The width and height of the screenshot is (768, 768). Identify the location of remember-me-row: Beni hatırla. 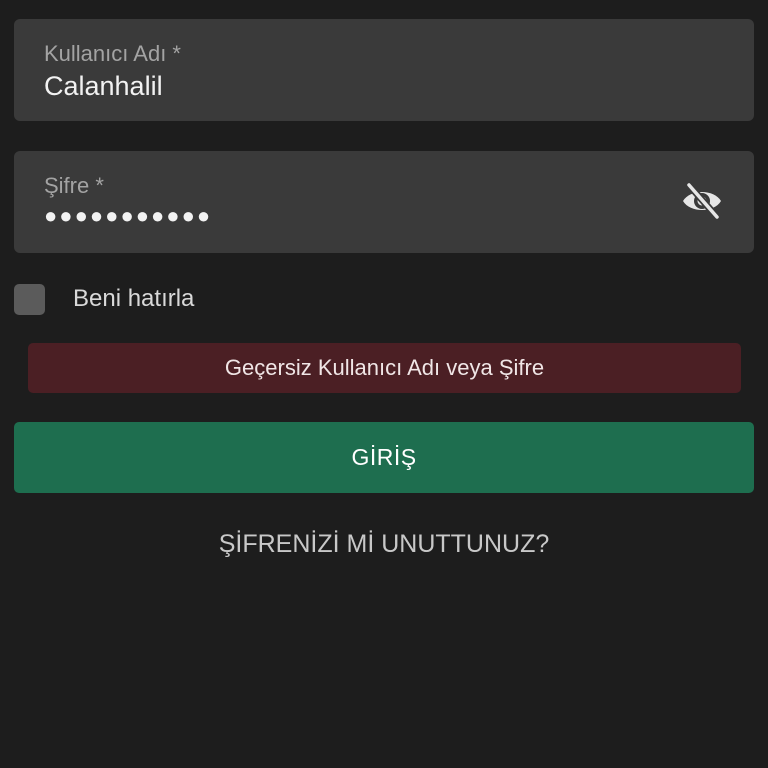
(104, 299).